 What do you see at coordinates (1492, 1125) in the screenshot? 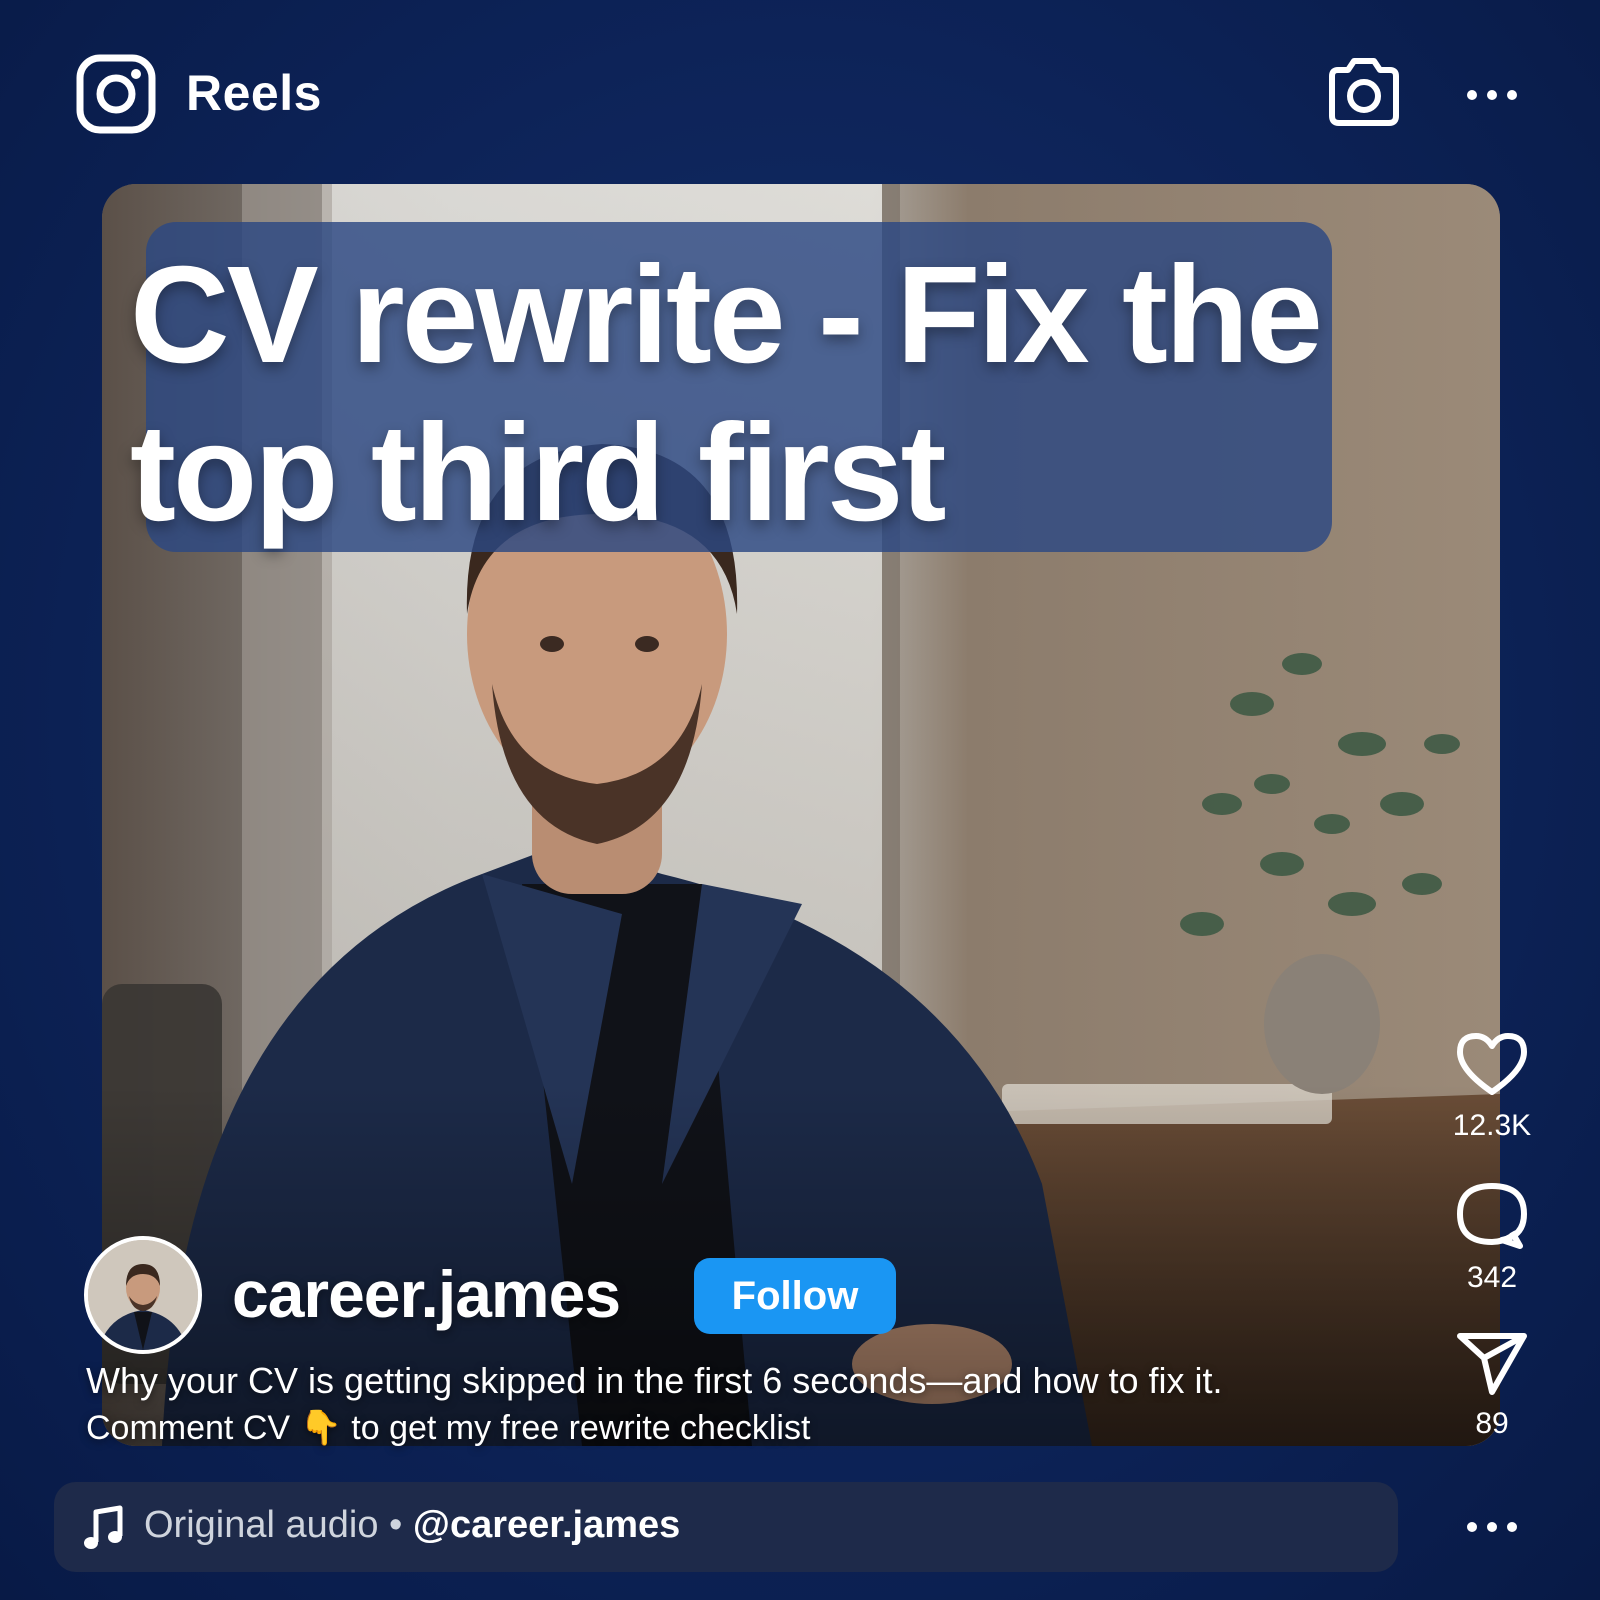
I see `like-count: 12.3K` at bounding box center [1492, 1125].